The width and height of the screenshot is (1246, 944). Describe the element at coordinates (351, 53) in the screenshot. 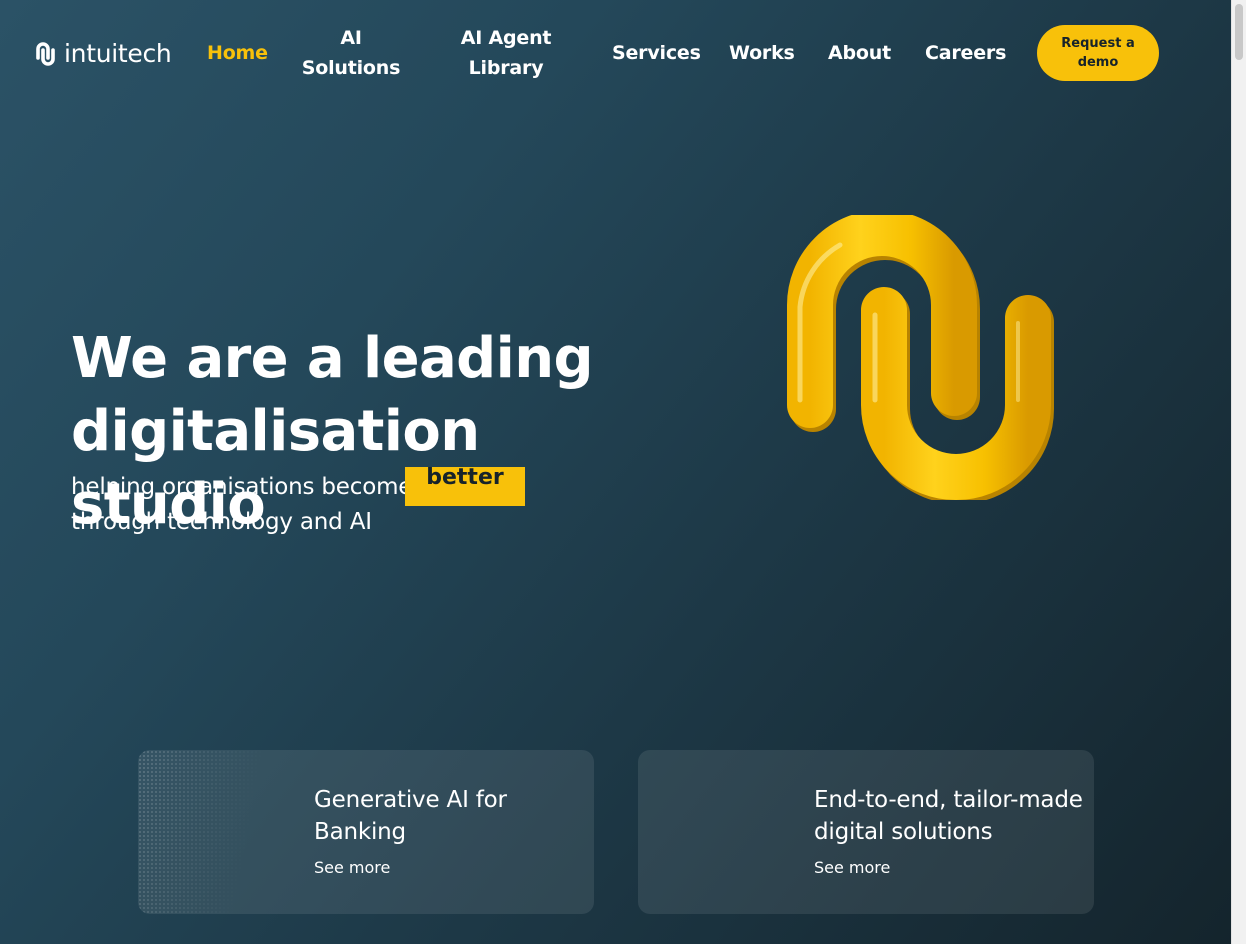

I see `nav-ai-solutions: AI Solutions` at that location.